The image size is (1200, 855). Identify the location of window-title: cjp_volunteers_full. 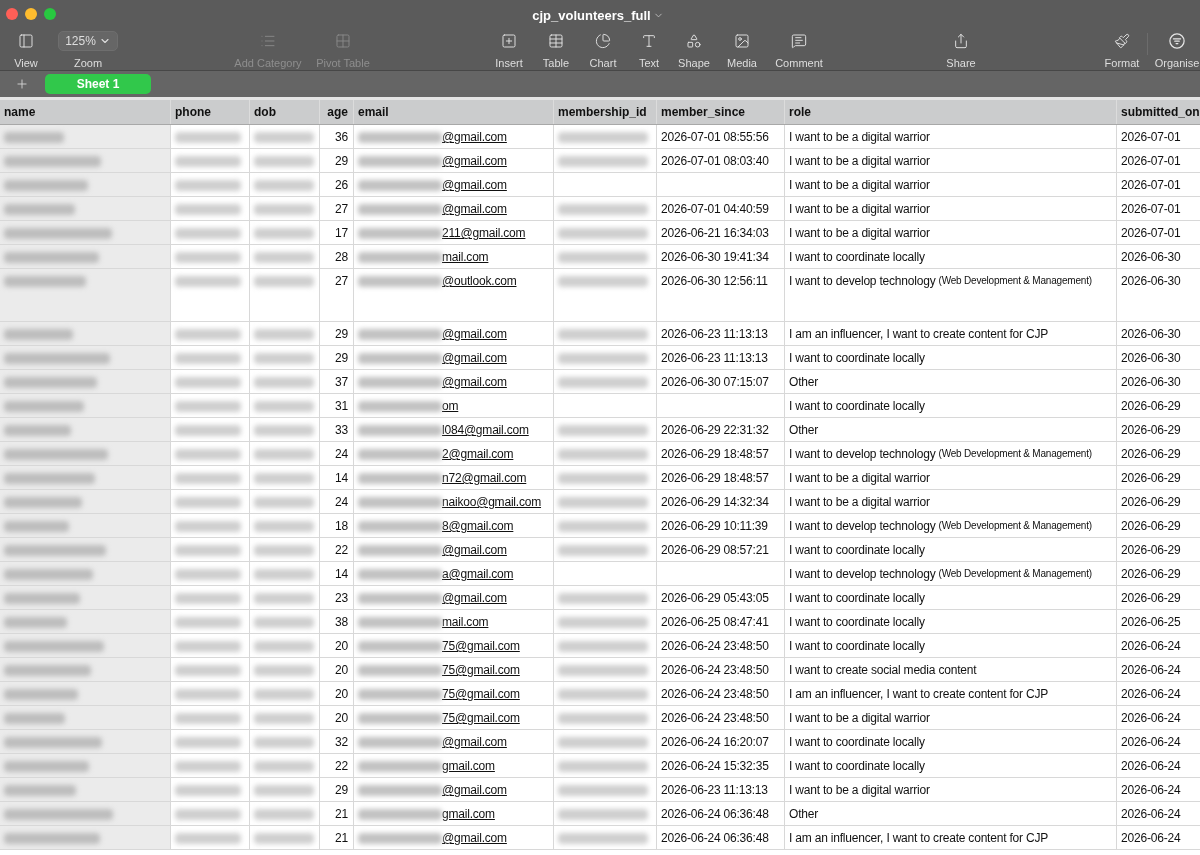
(591, 15).